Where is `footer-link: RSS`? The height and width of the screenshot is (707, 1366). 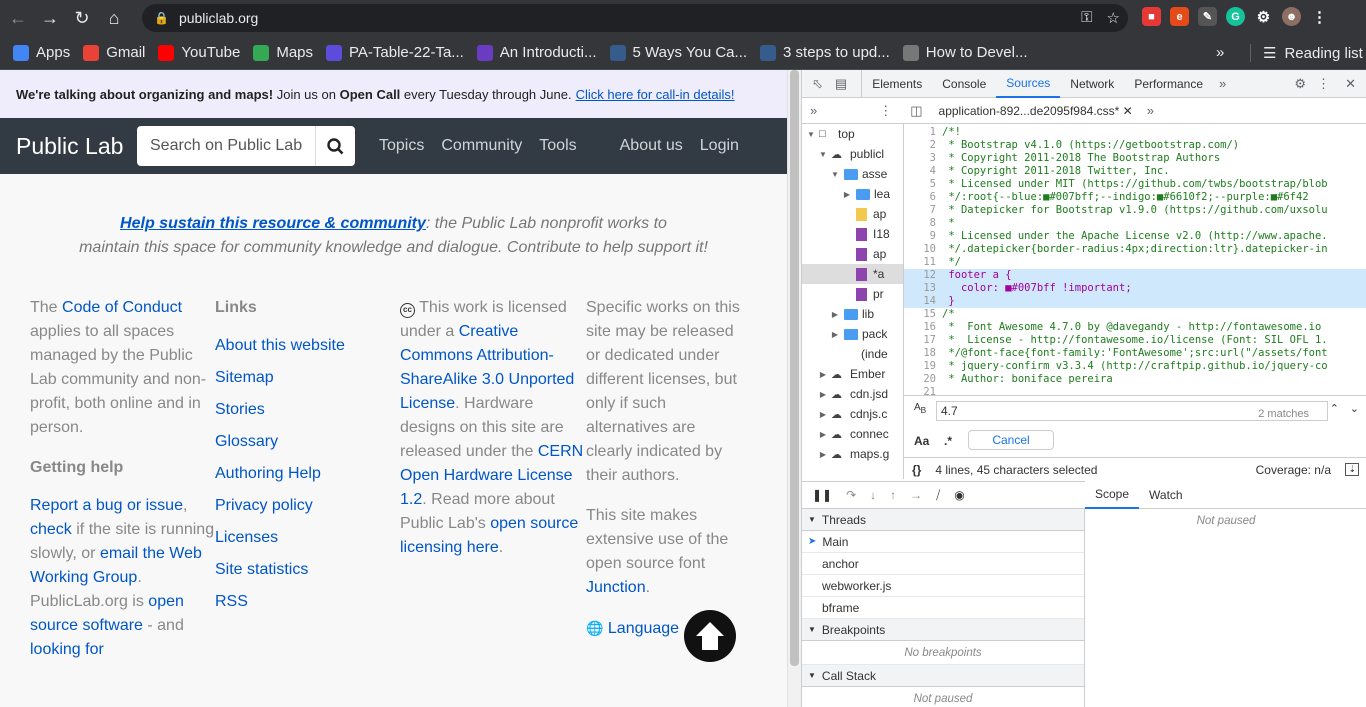 footer-link: RSS is located at coordinates (307, 602).